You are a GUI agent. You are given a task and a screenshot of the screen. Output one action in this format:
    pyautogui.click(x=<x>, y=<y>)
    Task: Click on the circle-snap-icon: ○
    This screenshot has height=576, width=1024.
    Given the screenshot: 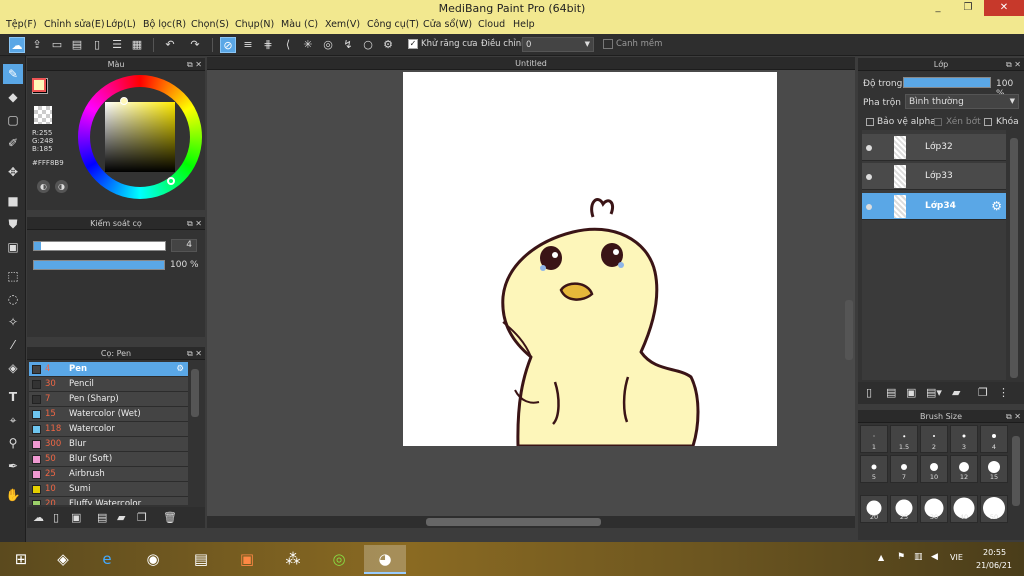 What is the action you would take?
    pyautogui.click(x=368, y=45)
    